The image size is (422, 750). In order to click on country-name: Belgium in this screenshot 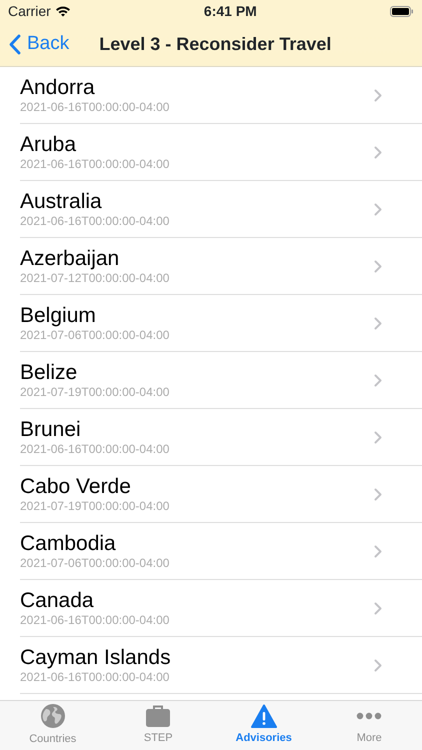, I will do `click(58, 316)`.